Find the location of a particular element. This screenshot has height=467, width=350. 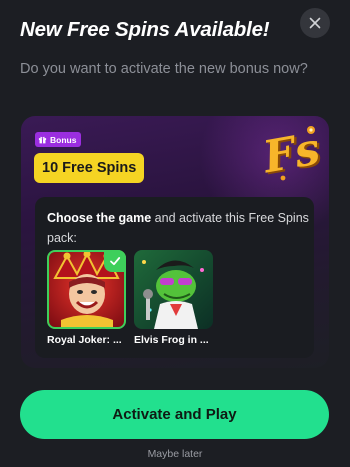

game-thumbnail-elvis-frog is located at coordinates (173, 289).